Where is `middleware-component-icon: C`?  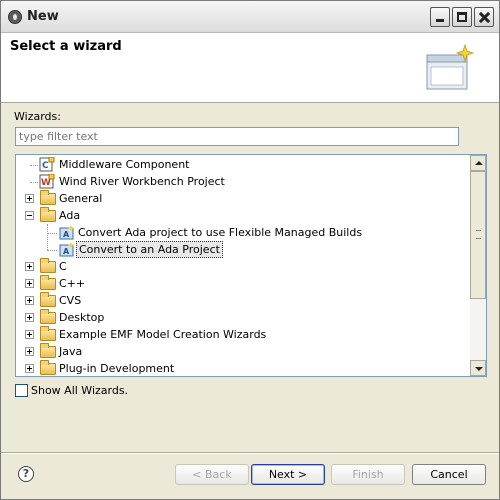
middleware-component-icon: C is located at coordinates (47, 164).